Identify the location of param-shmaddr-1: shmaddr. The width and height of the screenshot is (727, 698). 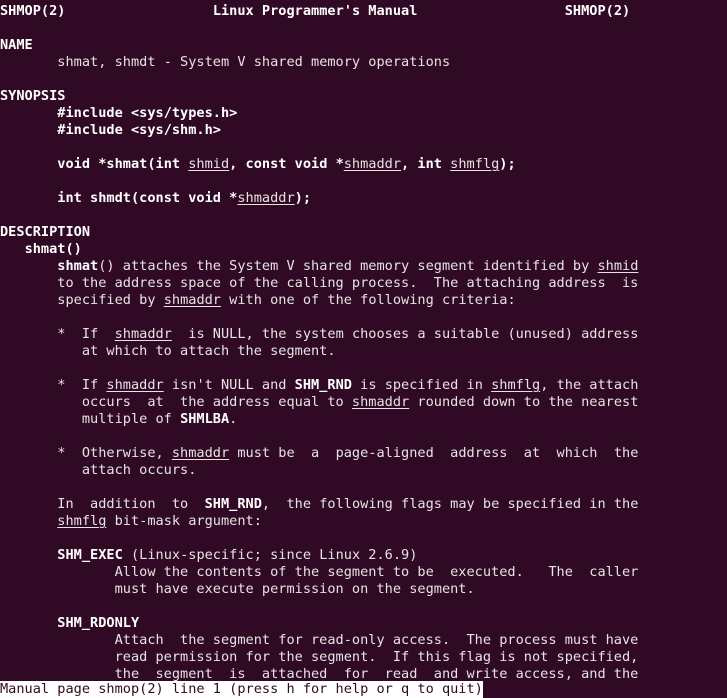
(372, 164).